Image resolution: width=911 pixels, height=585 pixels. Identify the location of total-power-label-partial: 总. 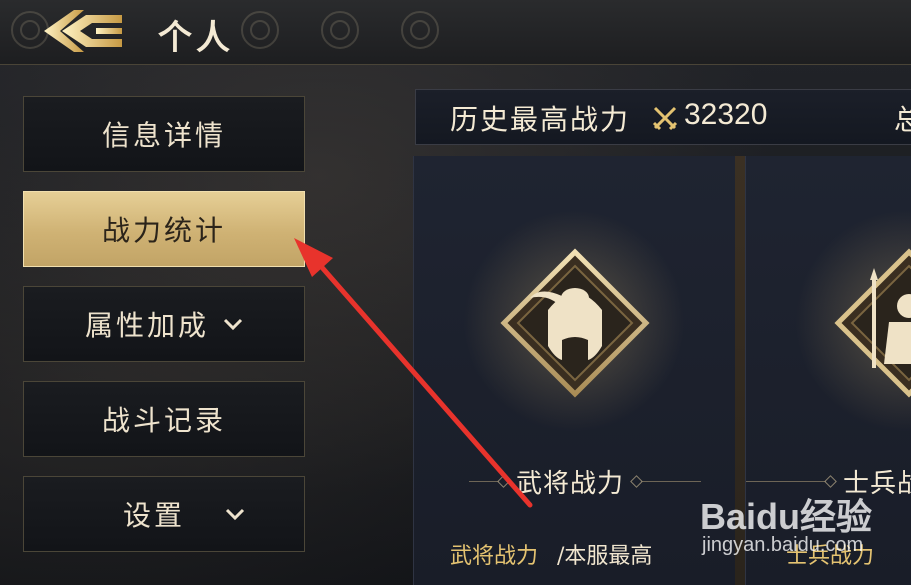
(902, 119).